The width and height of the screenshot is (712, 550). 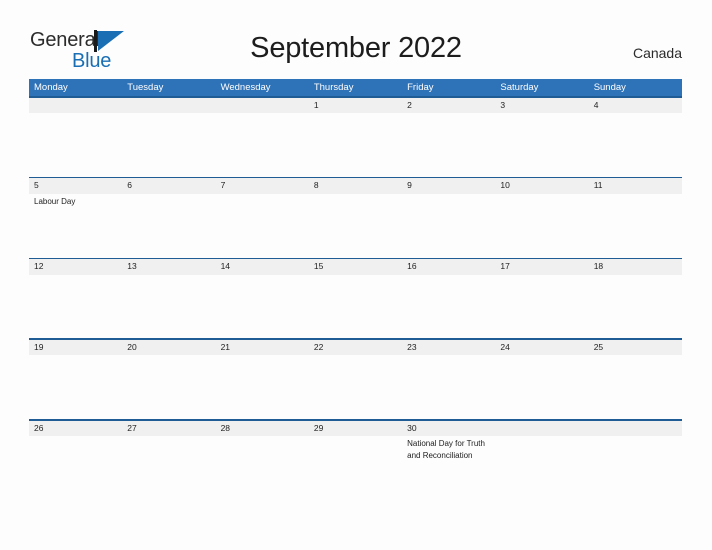 I want to click on day-cell: 25, so click(x=635, y=379).